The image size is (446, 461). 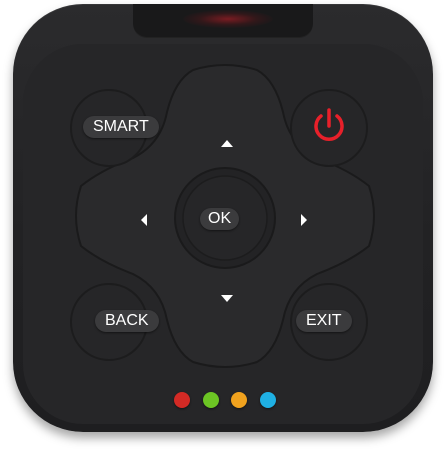 What do you see at coordinates (227, 143) in the screenshot?
I see `arrow-up-icon` at bounding box center [227, 143].